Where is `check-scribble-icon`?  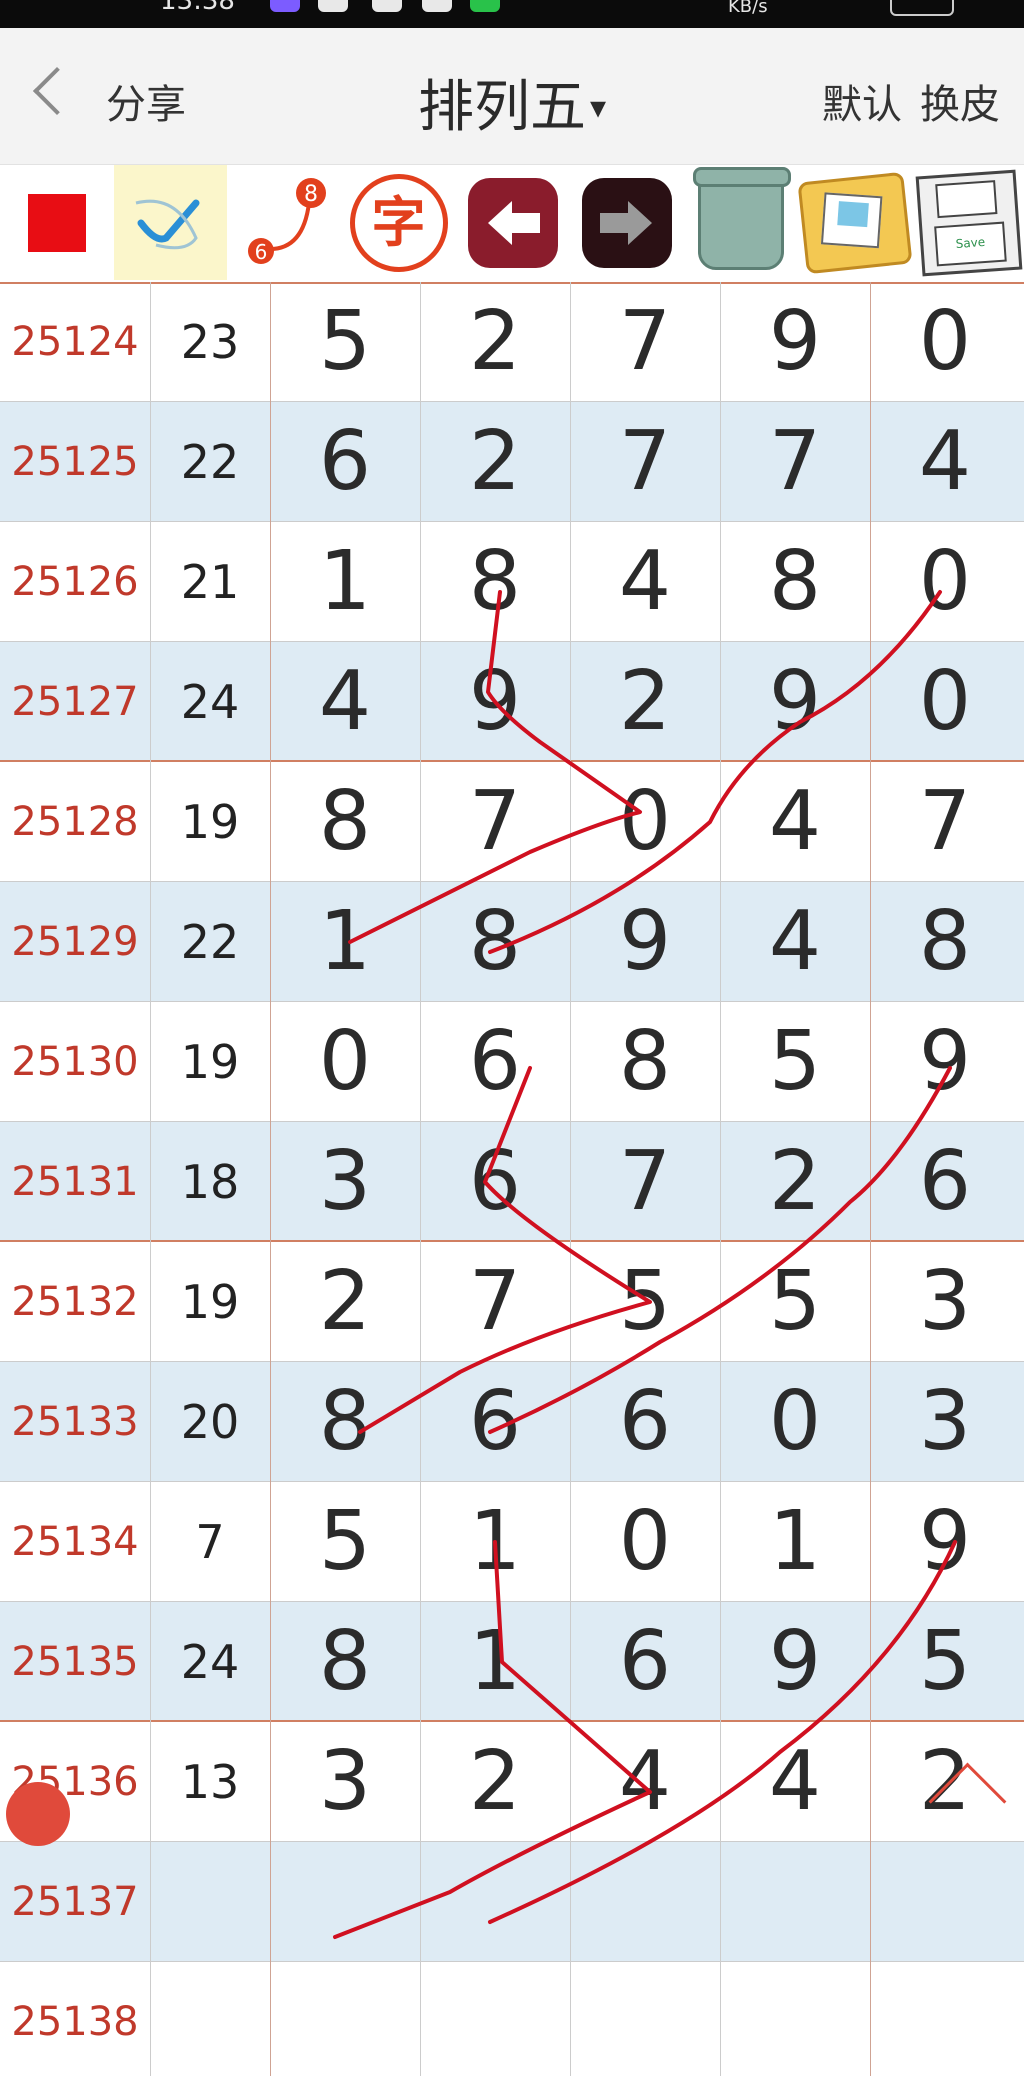 check-scribble-icon is located at coordinates (167, 224).